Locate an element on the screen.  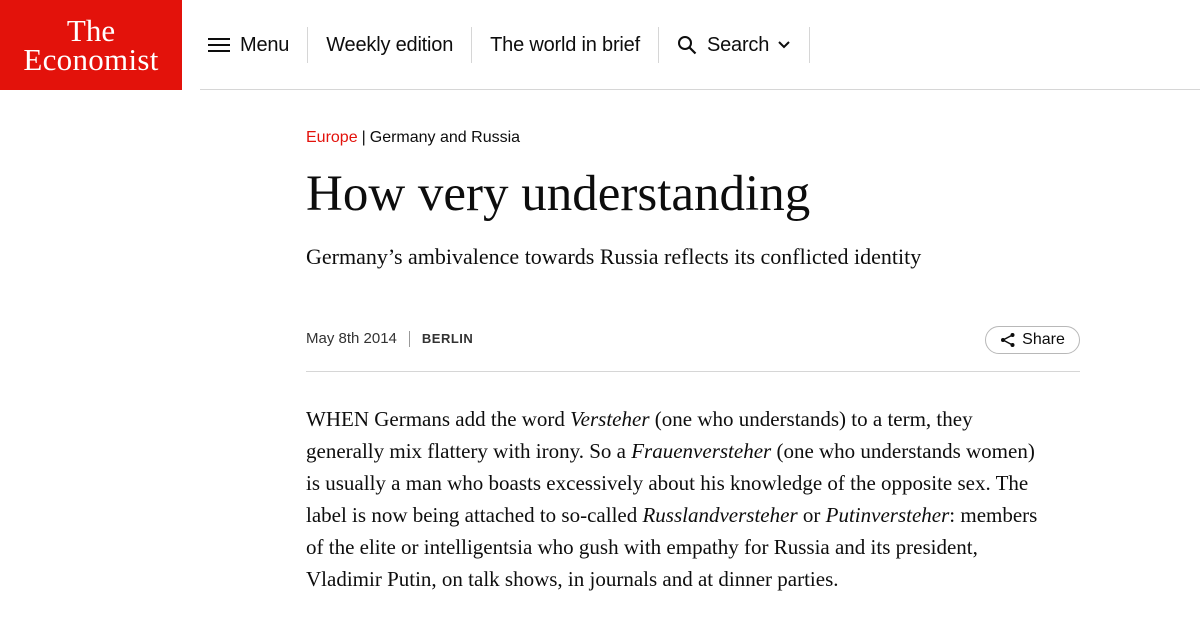
economist-logo: The Economist is located at coordinates (91, 45).